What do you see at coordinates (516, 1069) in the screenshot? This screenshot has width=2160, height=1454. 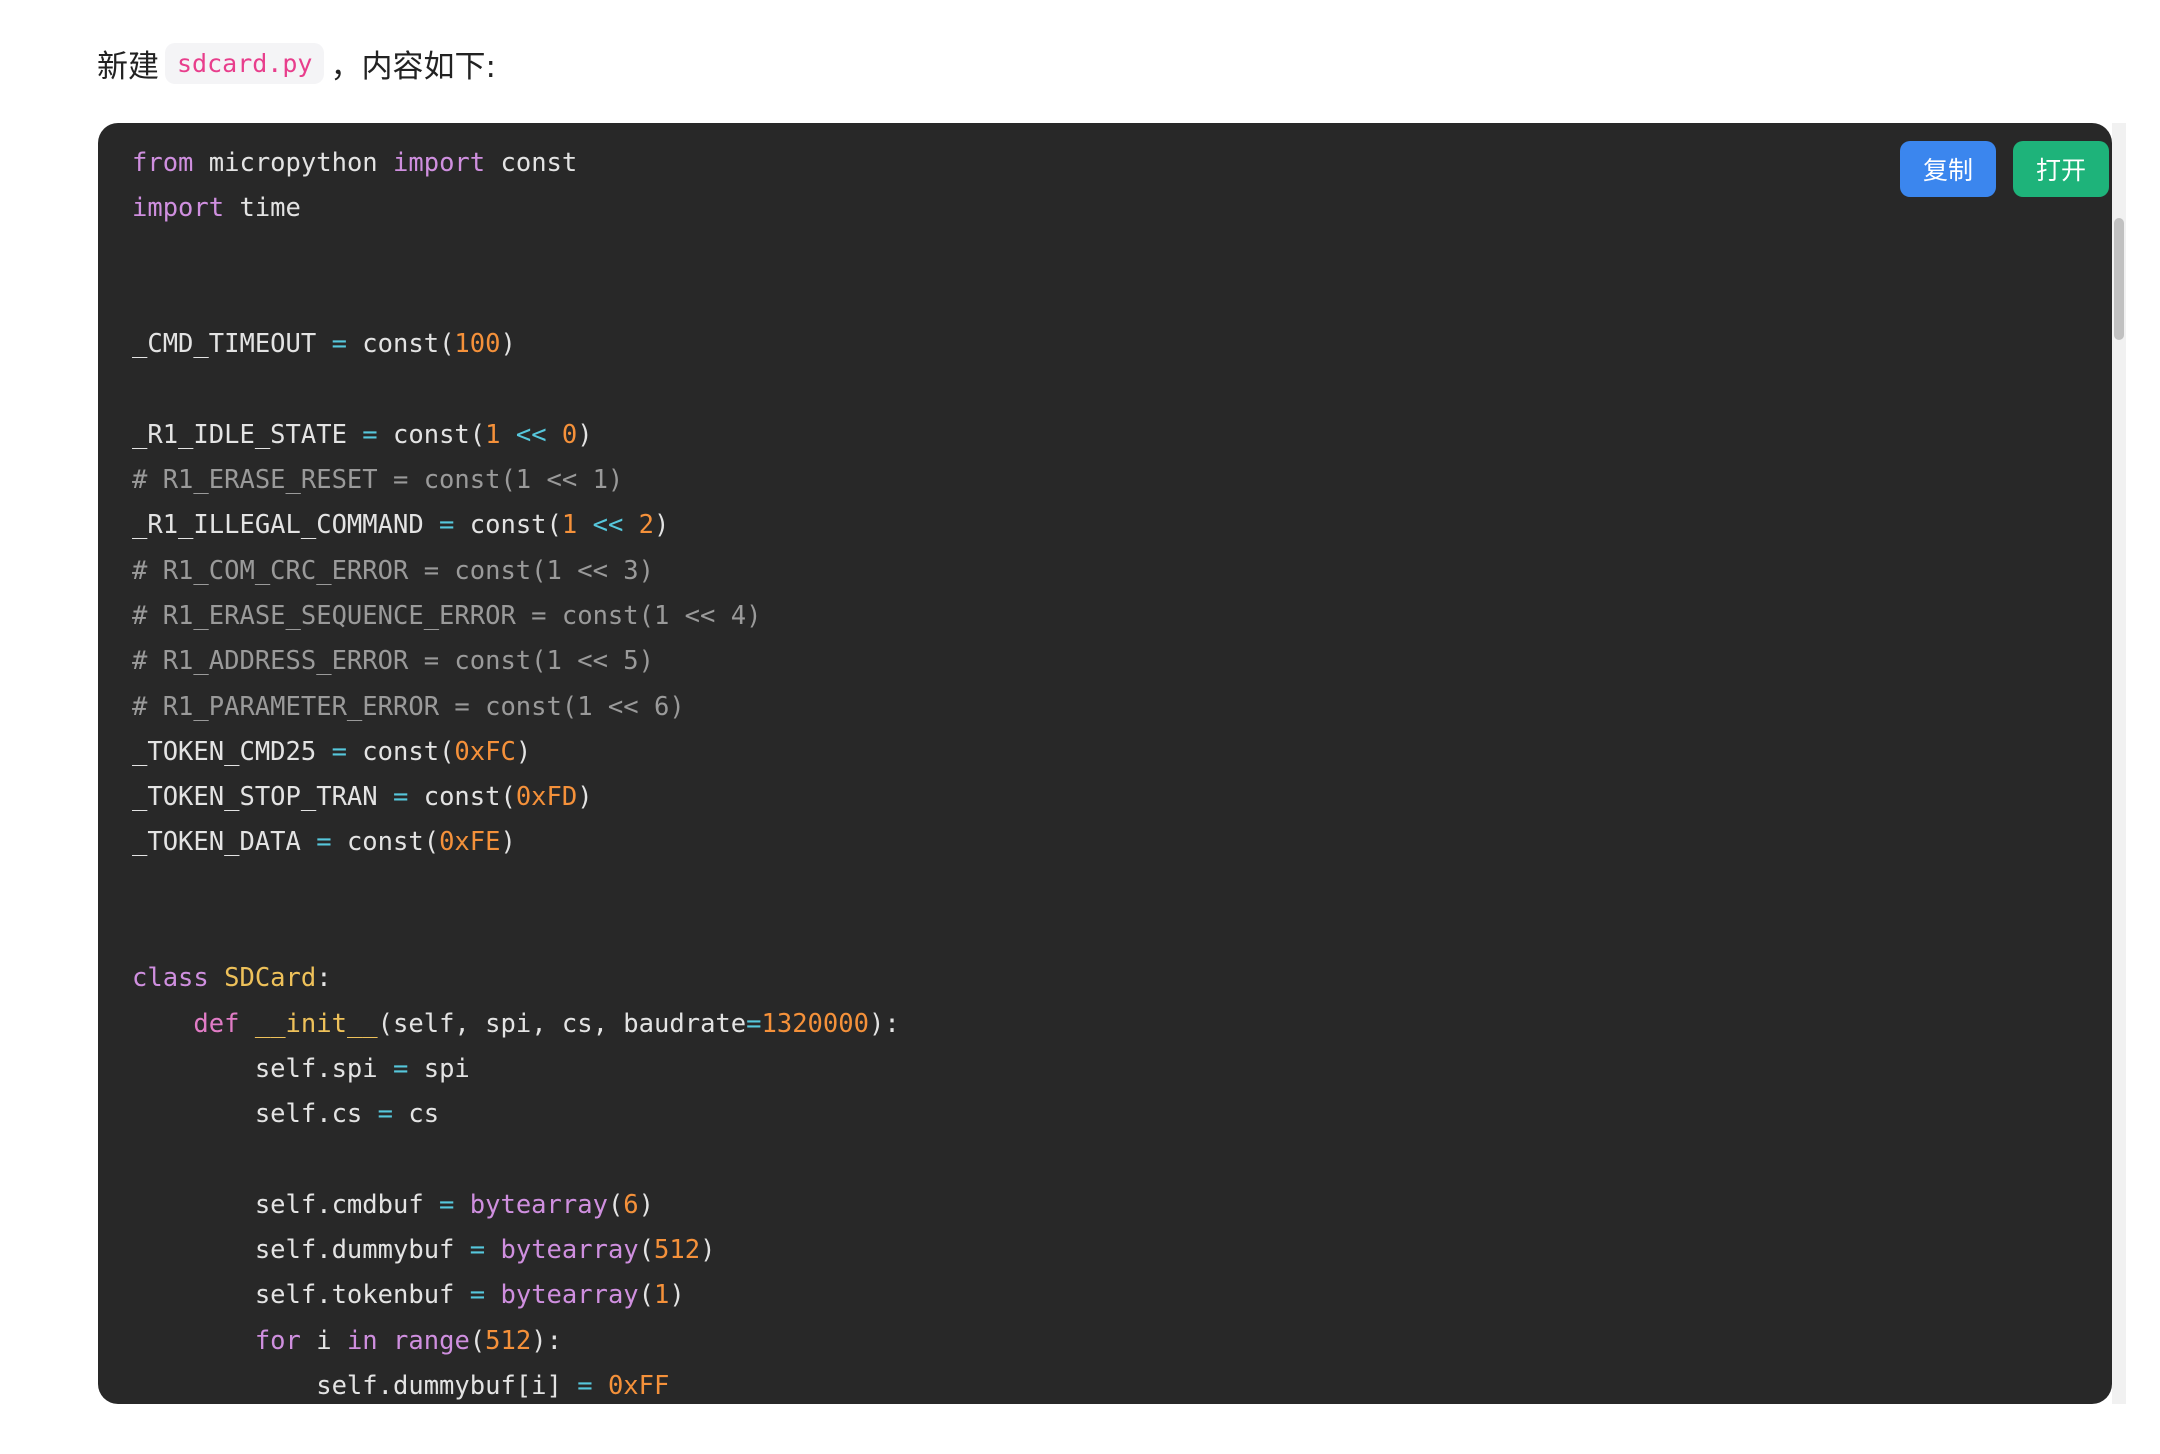 I see `code-line: self.spi = spi` at bounding box center [516, 1069].